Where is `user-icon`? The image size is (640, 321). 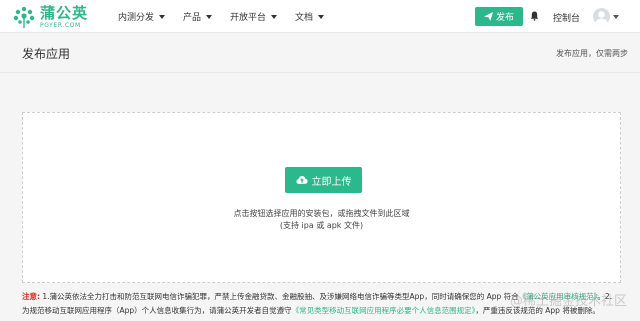 user-icon is located at coordinates (601, 18).